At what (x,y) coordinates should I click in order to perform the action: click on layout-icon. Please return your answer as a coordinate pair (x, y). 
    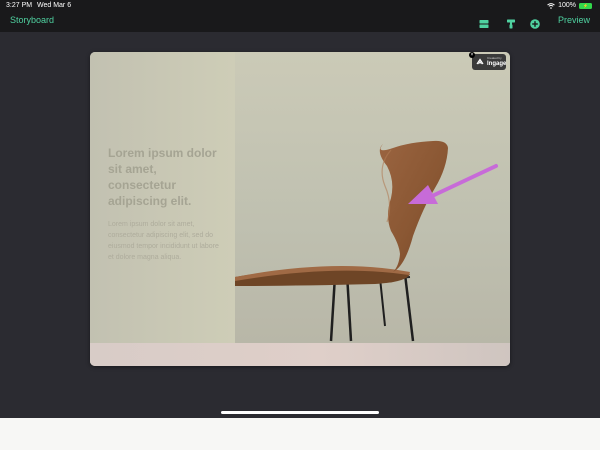
    Looking at the image, I should click on (484, 22).